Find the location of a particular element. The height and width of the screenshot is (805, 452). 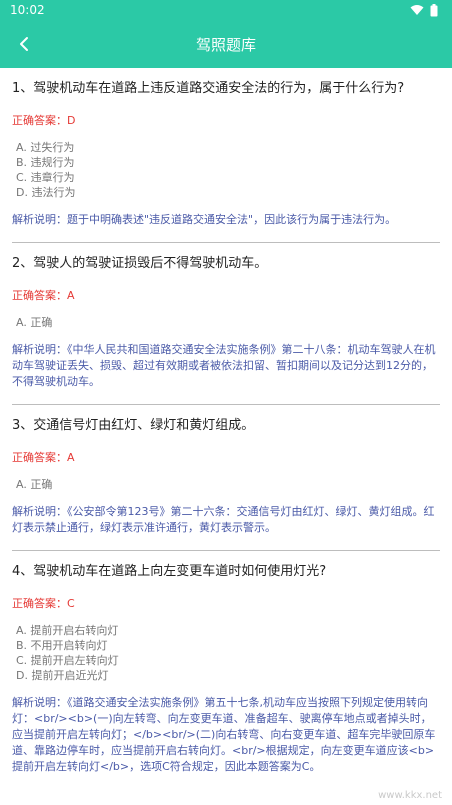

correct-answer: 正确答案：D is located at coordinates (226, 120).